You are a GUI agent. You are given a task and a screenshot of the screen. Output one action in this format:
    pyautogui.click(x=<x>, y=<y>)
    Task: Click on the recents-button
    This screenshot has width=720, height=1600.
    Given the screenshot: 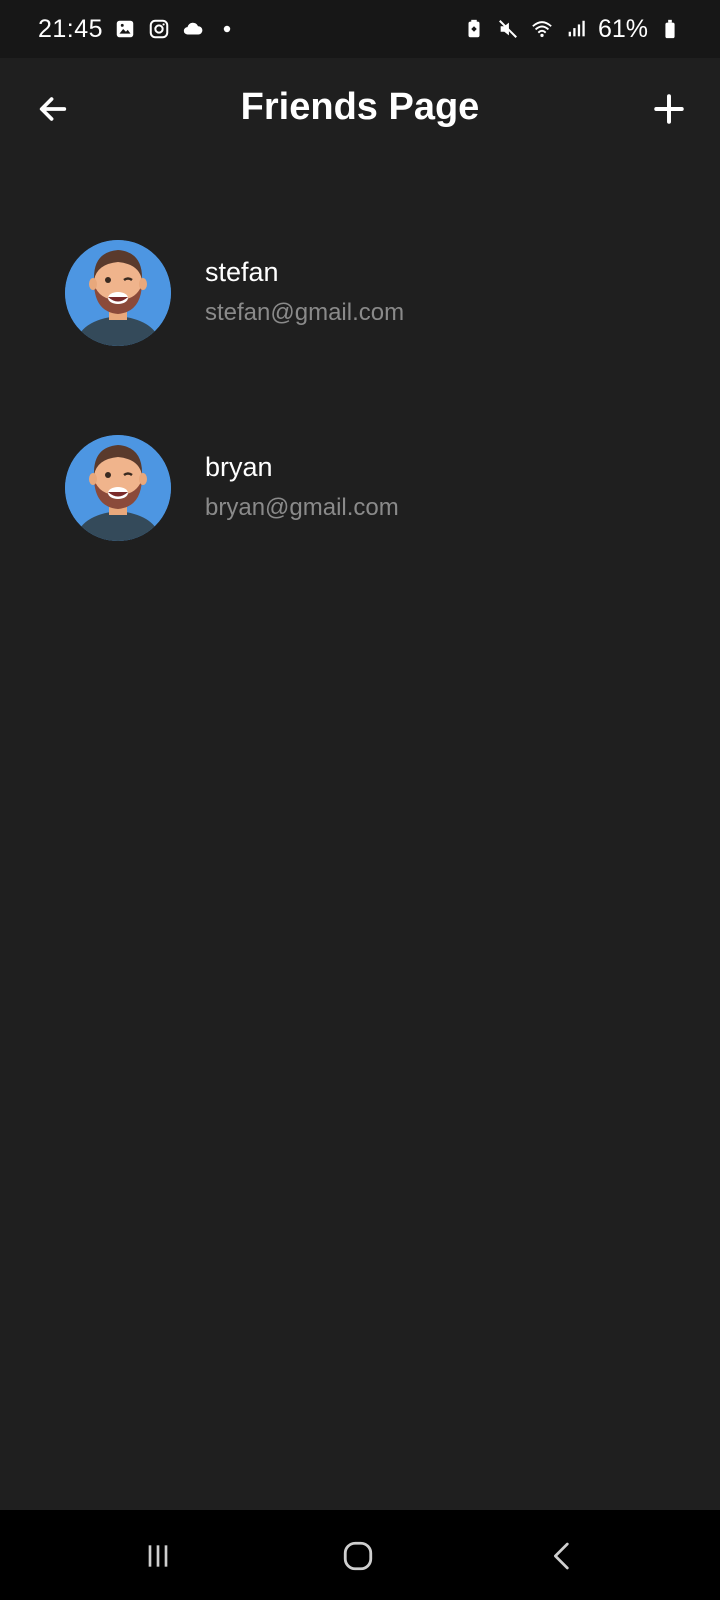 What is the action you would take?
    pyautogui.click(x=158, y=1556)
    